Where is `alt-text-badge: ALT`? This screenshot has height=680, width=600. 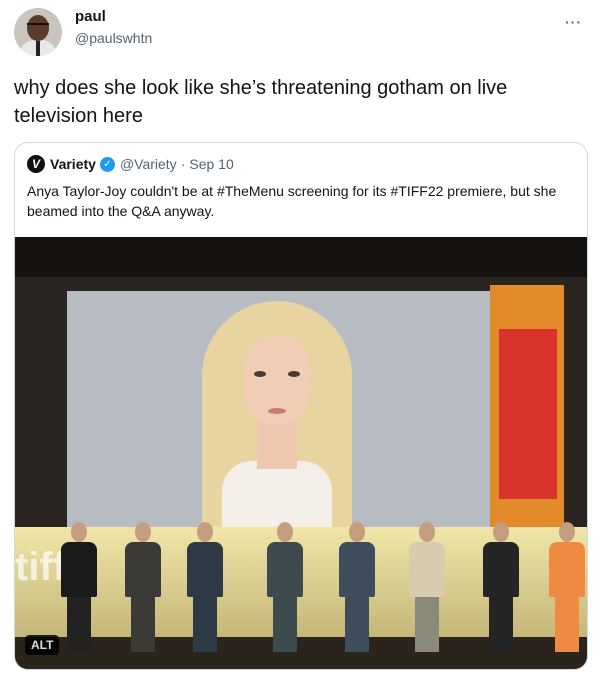 alt-text-badge: ALT is located at coordinates (42, 645).